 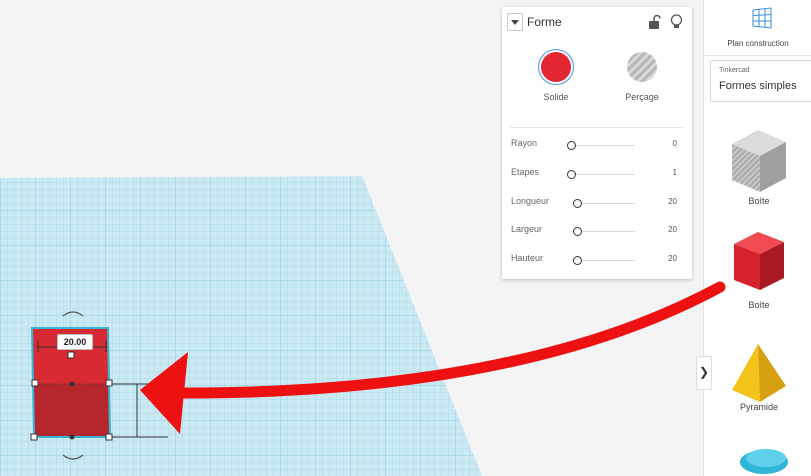 What do you see at coordinates (654, 22) in the screenshot?
I see `unlock-icon` at bounding box center [654, 22].